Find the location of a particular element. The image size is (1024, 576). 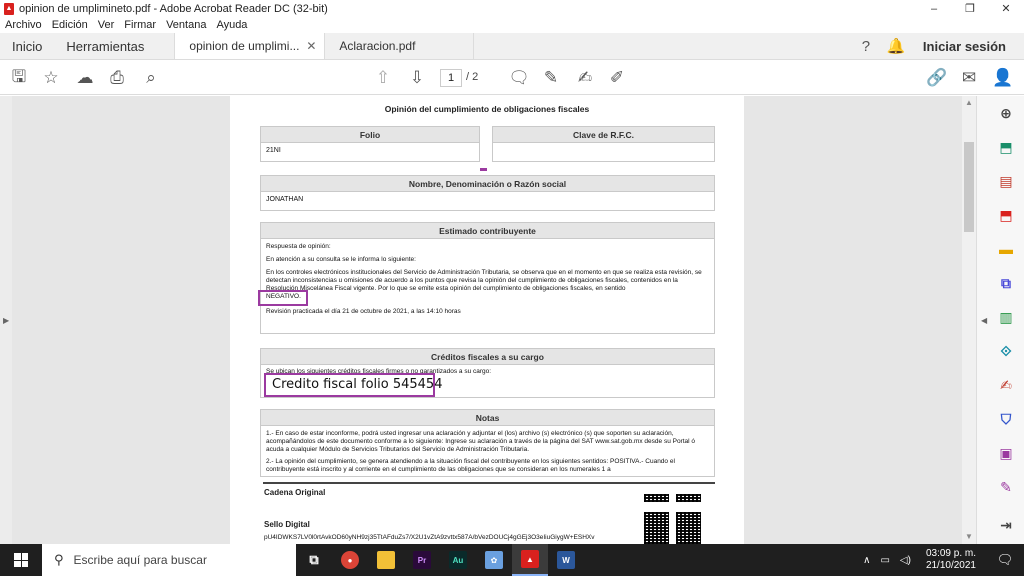

export-pdf-icon: ⬒ is located at coordinates (1006, 147).